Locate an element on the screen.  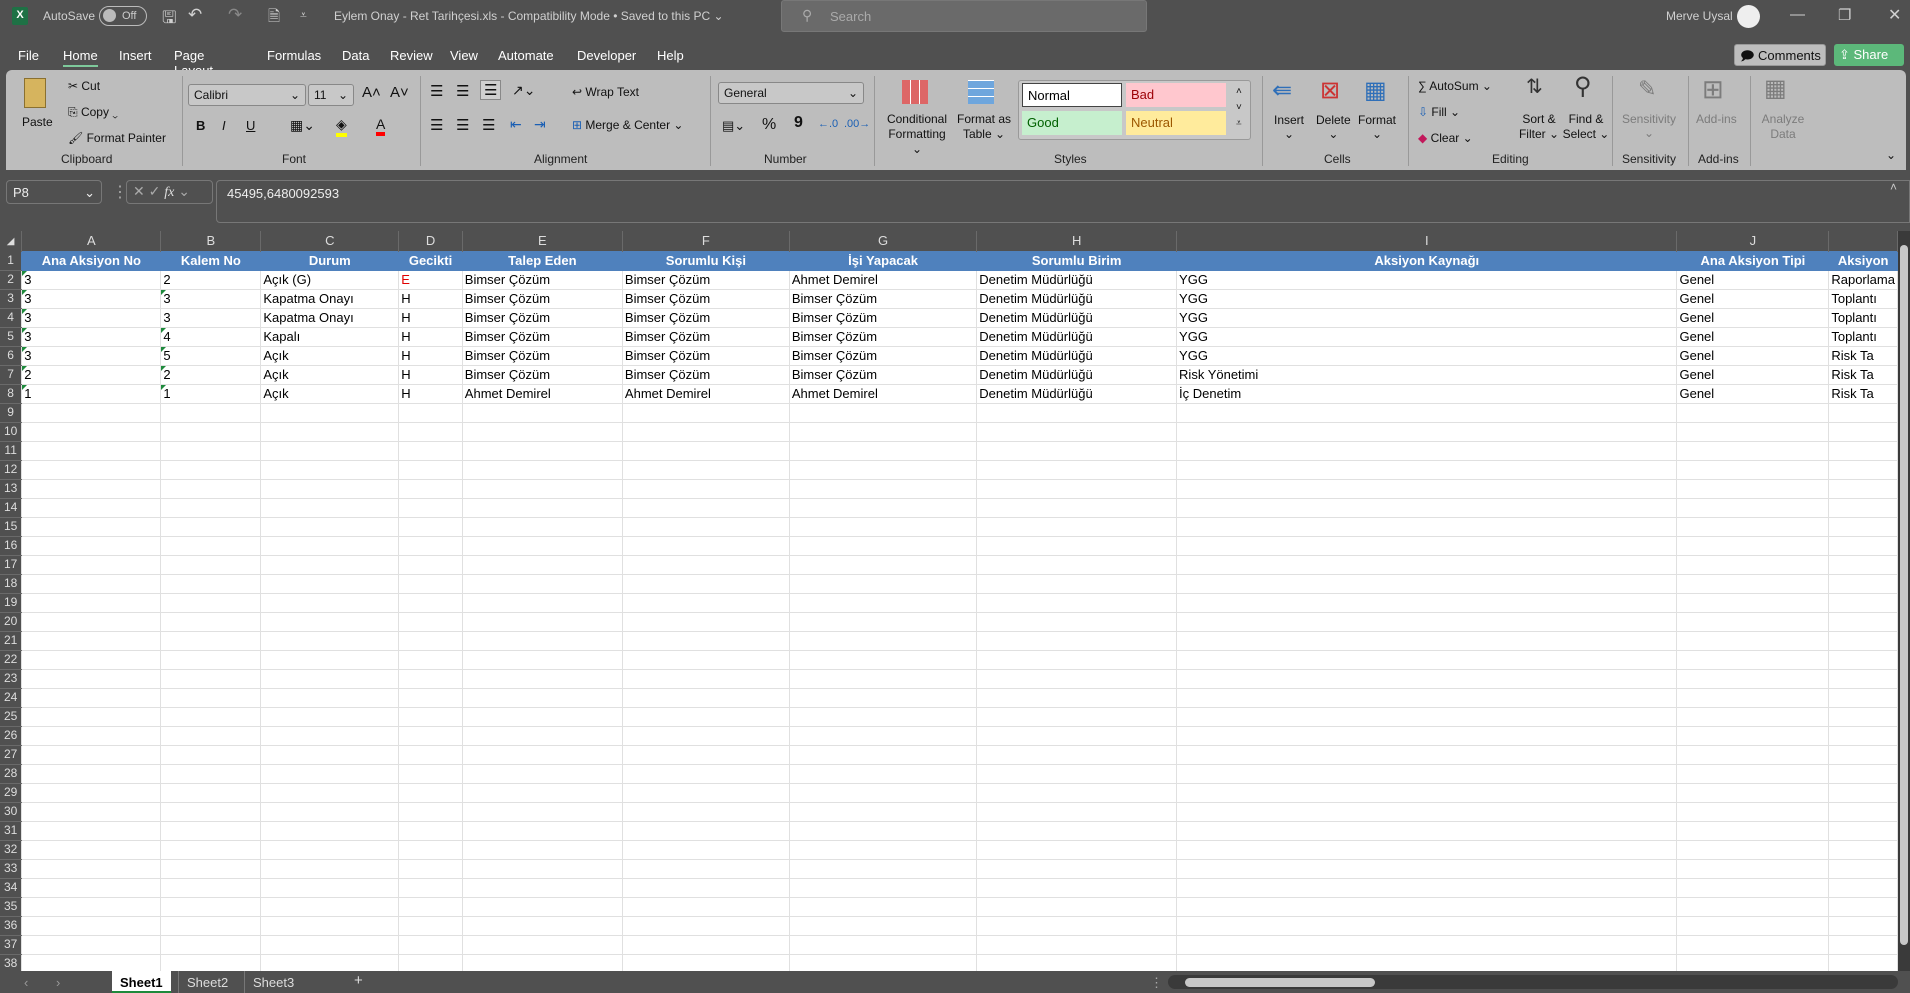
row-header: 33 is located at coordinates (11, 869).